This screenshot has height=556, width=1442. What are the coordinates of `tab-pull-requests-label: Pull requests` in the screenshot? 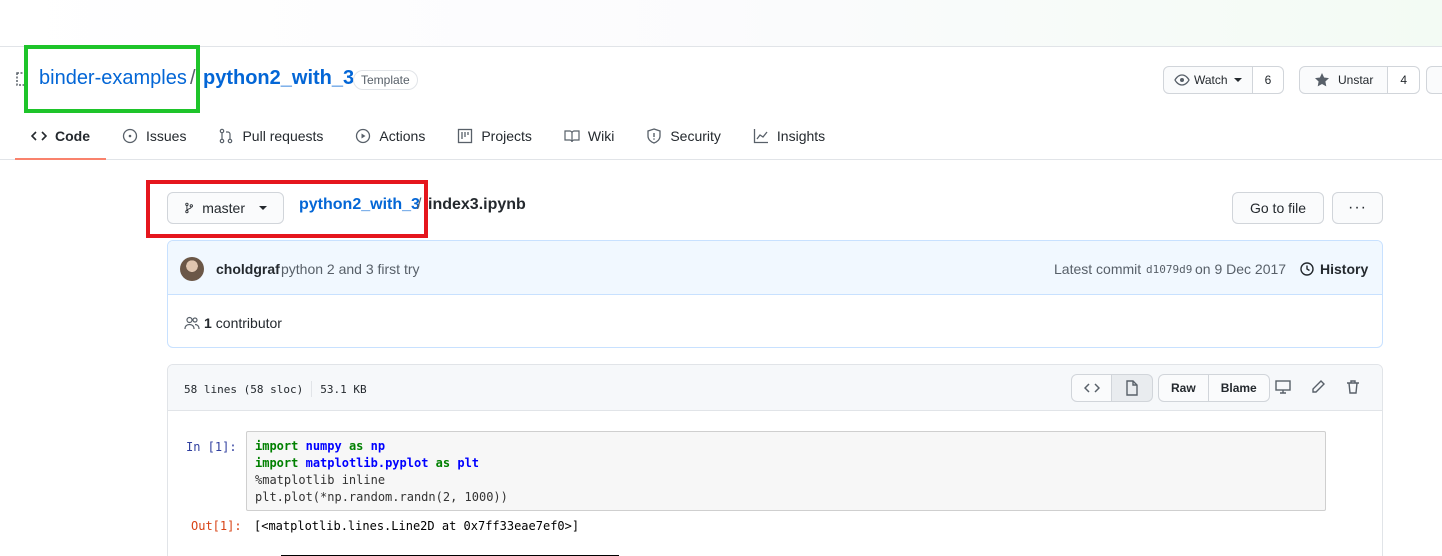 It's located at (283, 136).